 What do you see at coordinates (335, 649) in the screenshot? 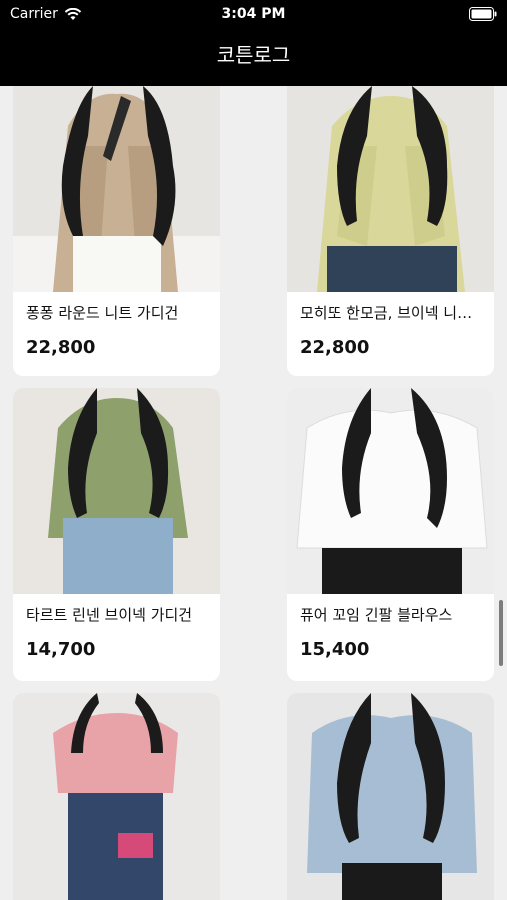
I see `product-price: 15,400` at bounding box center [335, 649].